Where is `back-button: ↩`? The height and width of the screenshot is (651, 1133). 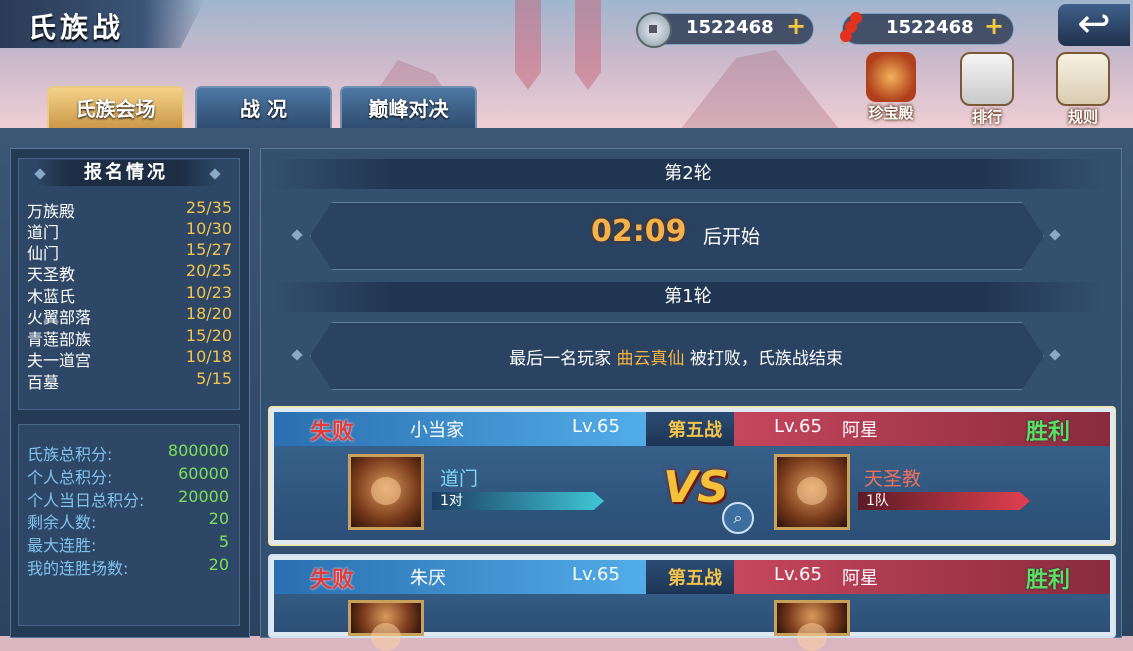 back-button: ↩ is located at coordinates (1094, 25).